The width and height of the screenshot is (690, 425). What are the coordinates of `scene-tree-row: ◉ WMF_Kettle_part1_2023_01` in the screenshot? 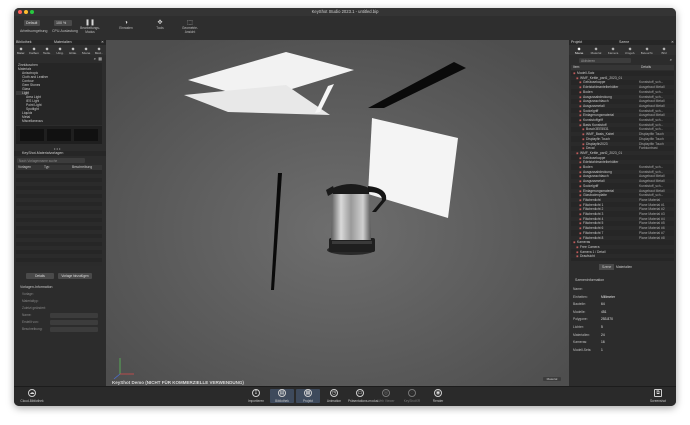 It's located at (622, 77).